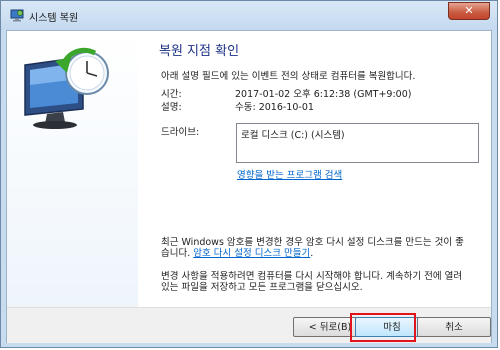 Image resolution: width=500 pixels, height=350 pixels. Describe the element at coordinates (171, 94) in the screenshot. I see `time-label: 시간:` at that location.